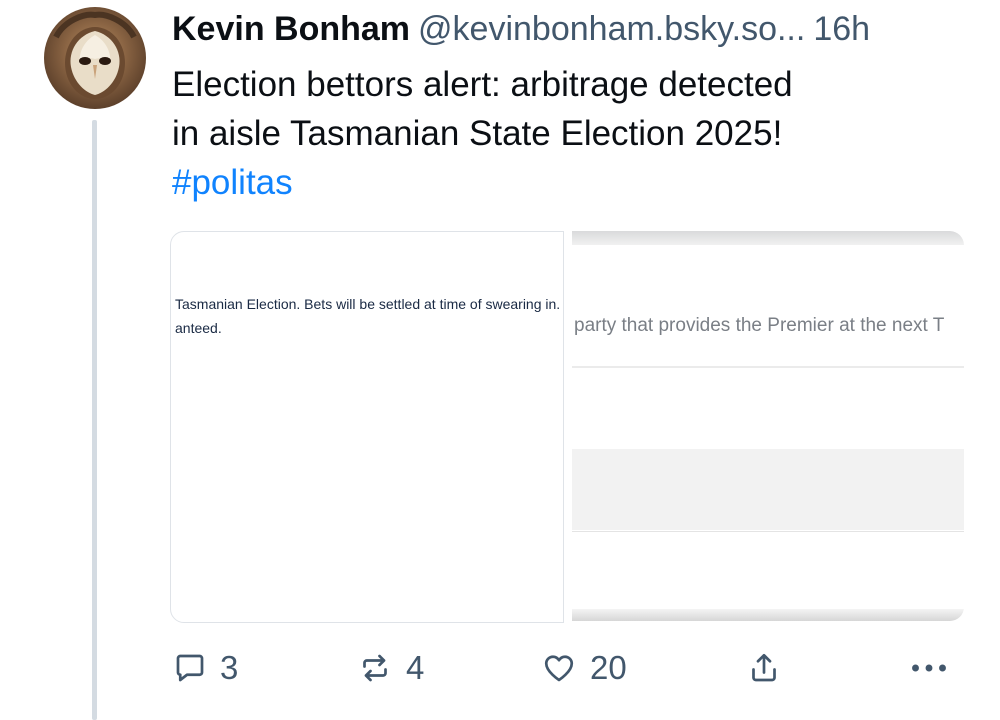  I want to click on share-icon, so click(764, 667).